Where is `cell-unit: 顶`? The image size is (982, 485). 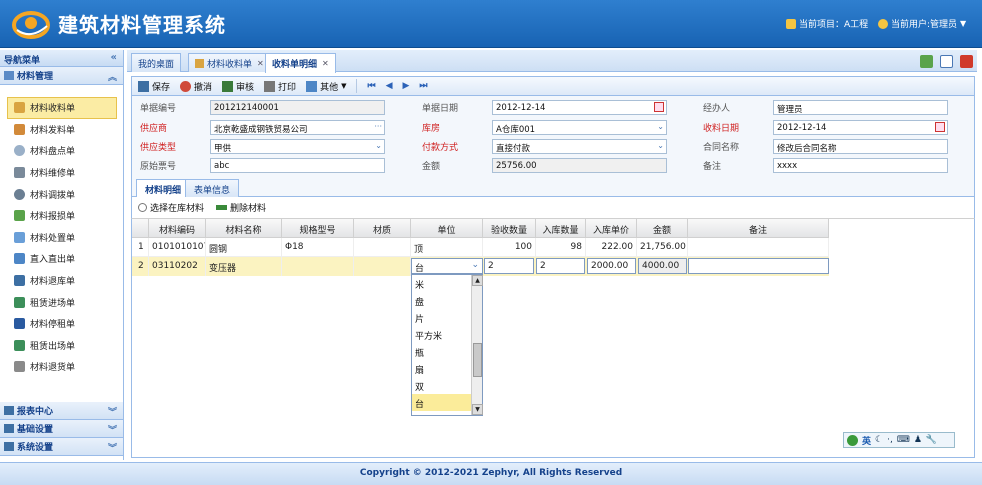 cell-unit: 顶 is located at coordinates (447, 247).